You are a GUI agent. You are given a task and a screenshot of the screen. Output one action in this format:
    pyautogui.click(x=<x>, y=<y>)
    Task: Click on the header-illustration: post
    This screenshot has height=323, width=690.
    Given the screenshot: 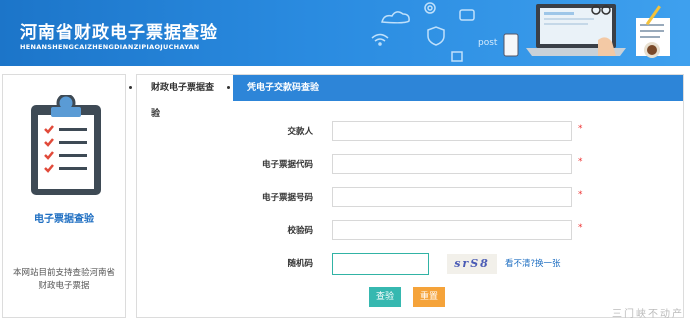 What is the action you would take?
    pyautogui.click(x=520, y=32)
    